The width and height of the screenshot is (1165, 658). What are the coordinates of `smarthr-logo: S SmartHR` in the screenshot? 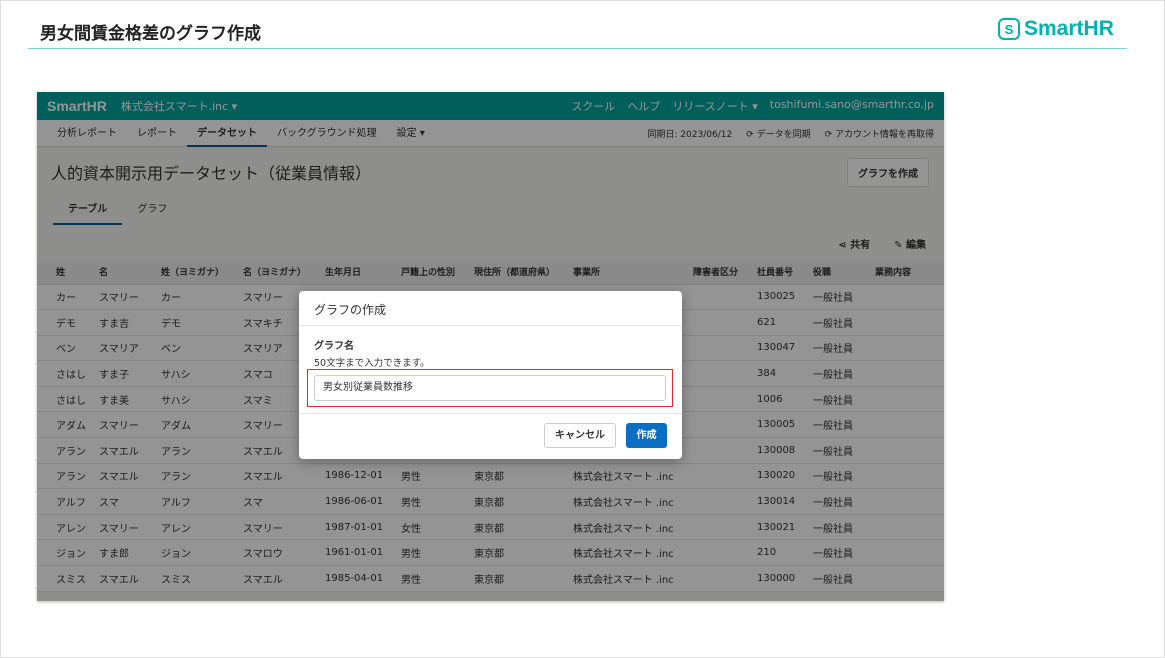 It's located at (1056, 29).